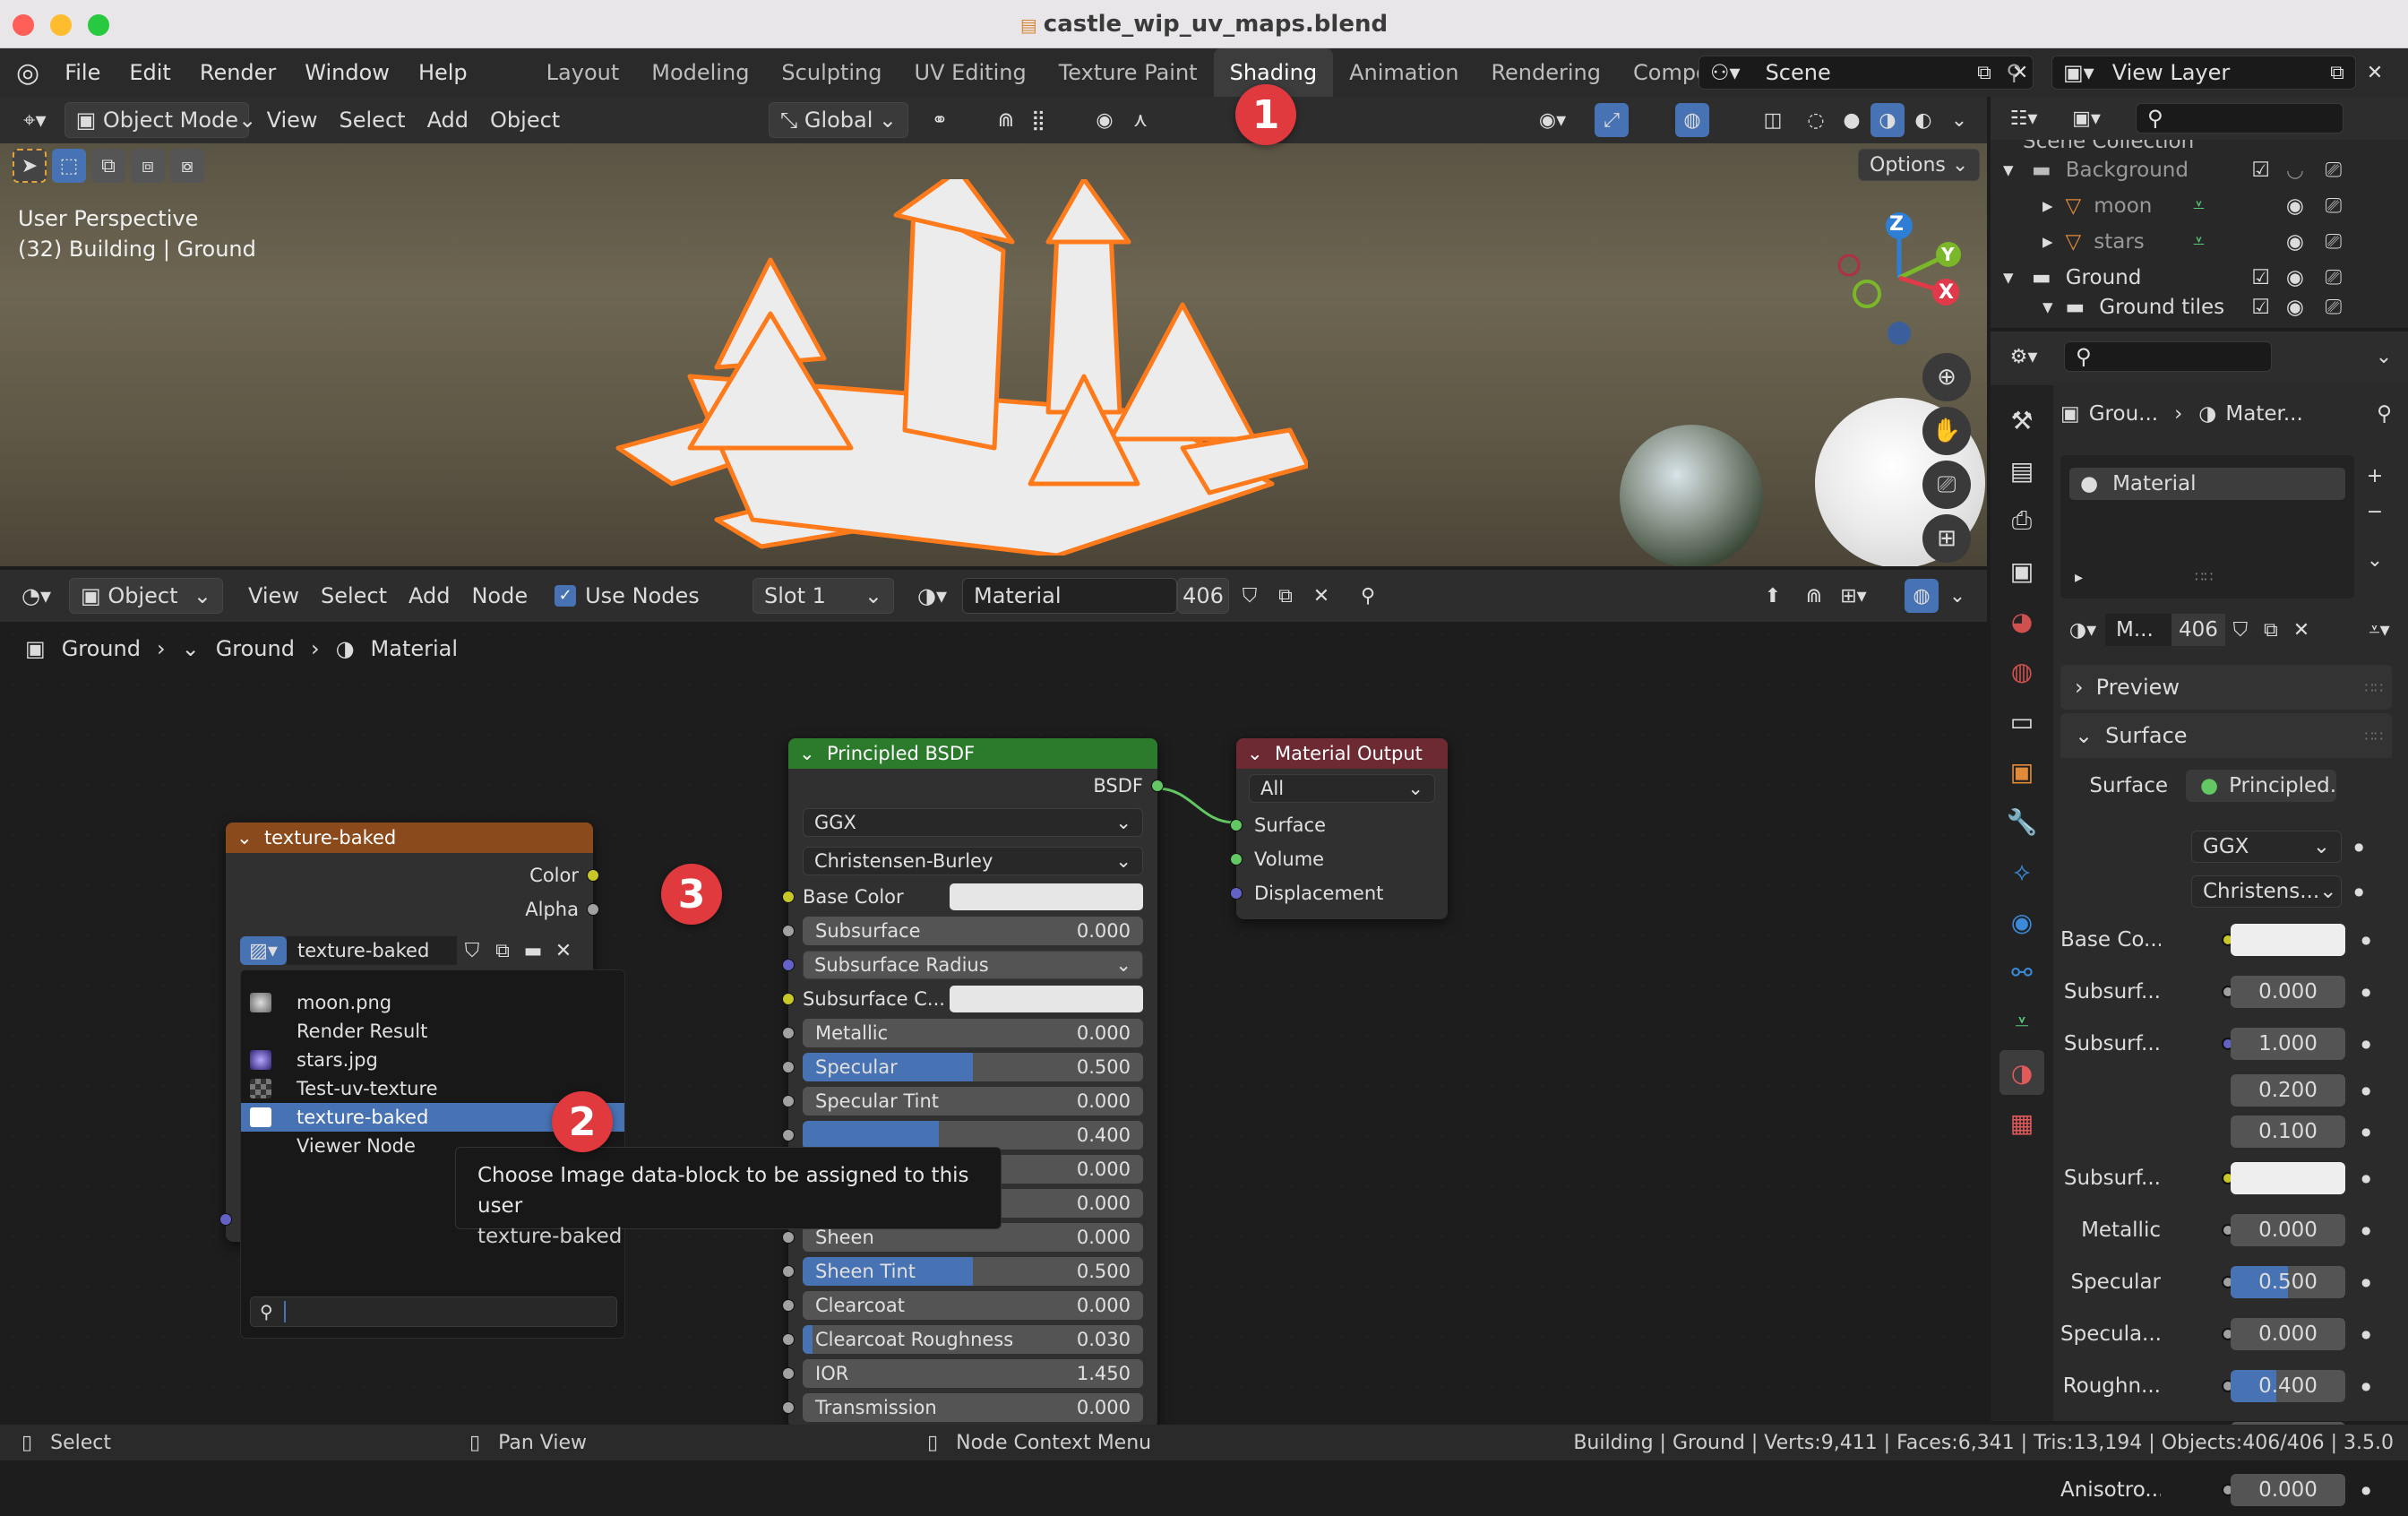 Image resolution: width=2408 pixels, height=1516 pixels. Describe the element at coordinates (1946, 377) in the screenshot. I see `zoom-icon: ⊕` at that location.